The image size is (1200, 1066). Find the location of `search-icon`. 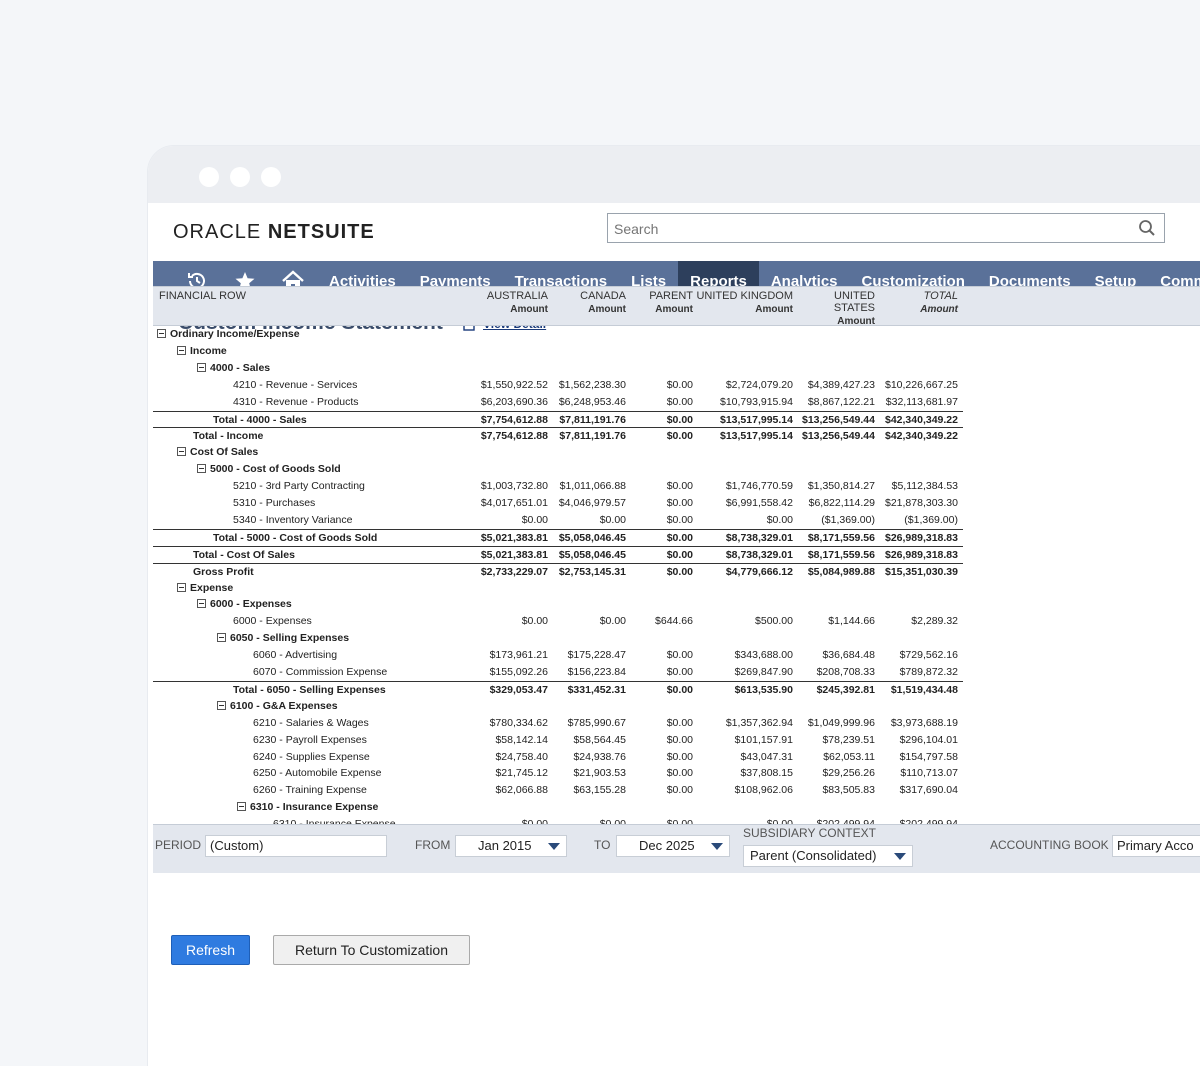

search-icon is located at coordinates (1147, 228).